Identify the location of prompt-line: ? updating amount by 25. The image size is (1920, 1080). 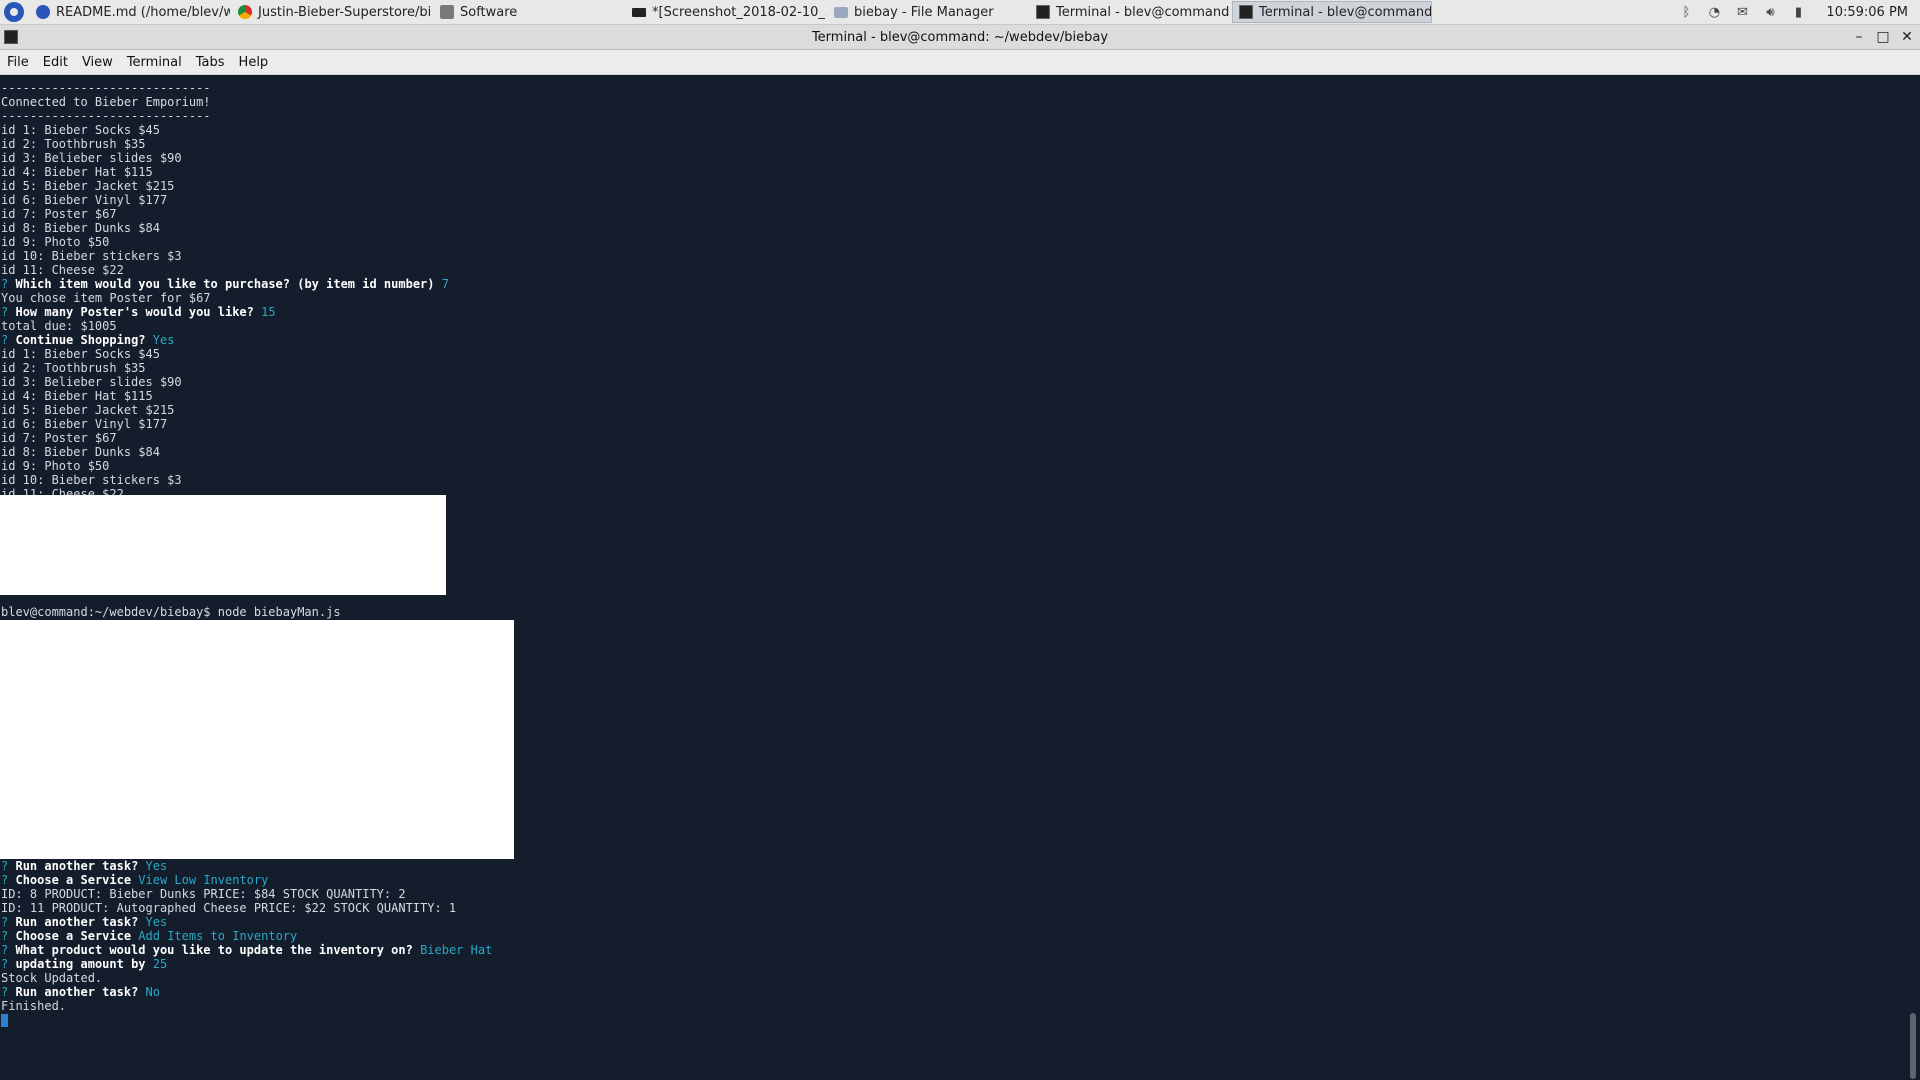
(84, 964).